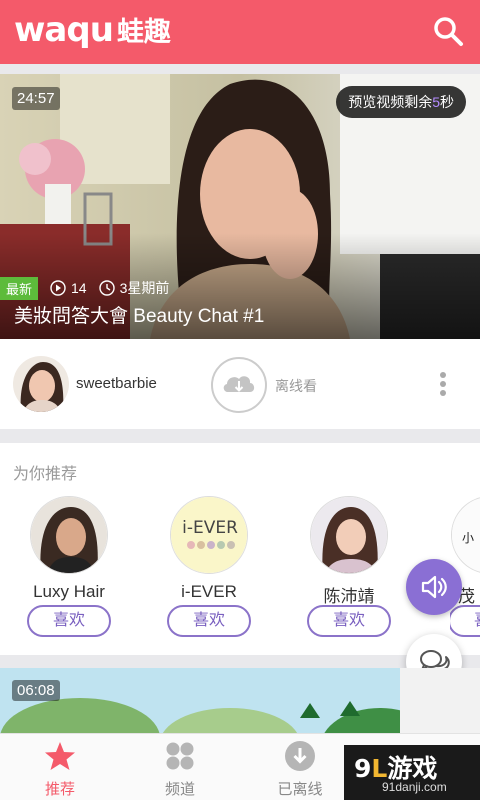  I want to click on logo-text-en: waqu, so click(64, 30).